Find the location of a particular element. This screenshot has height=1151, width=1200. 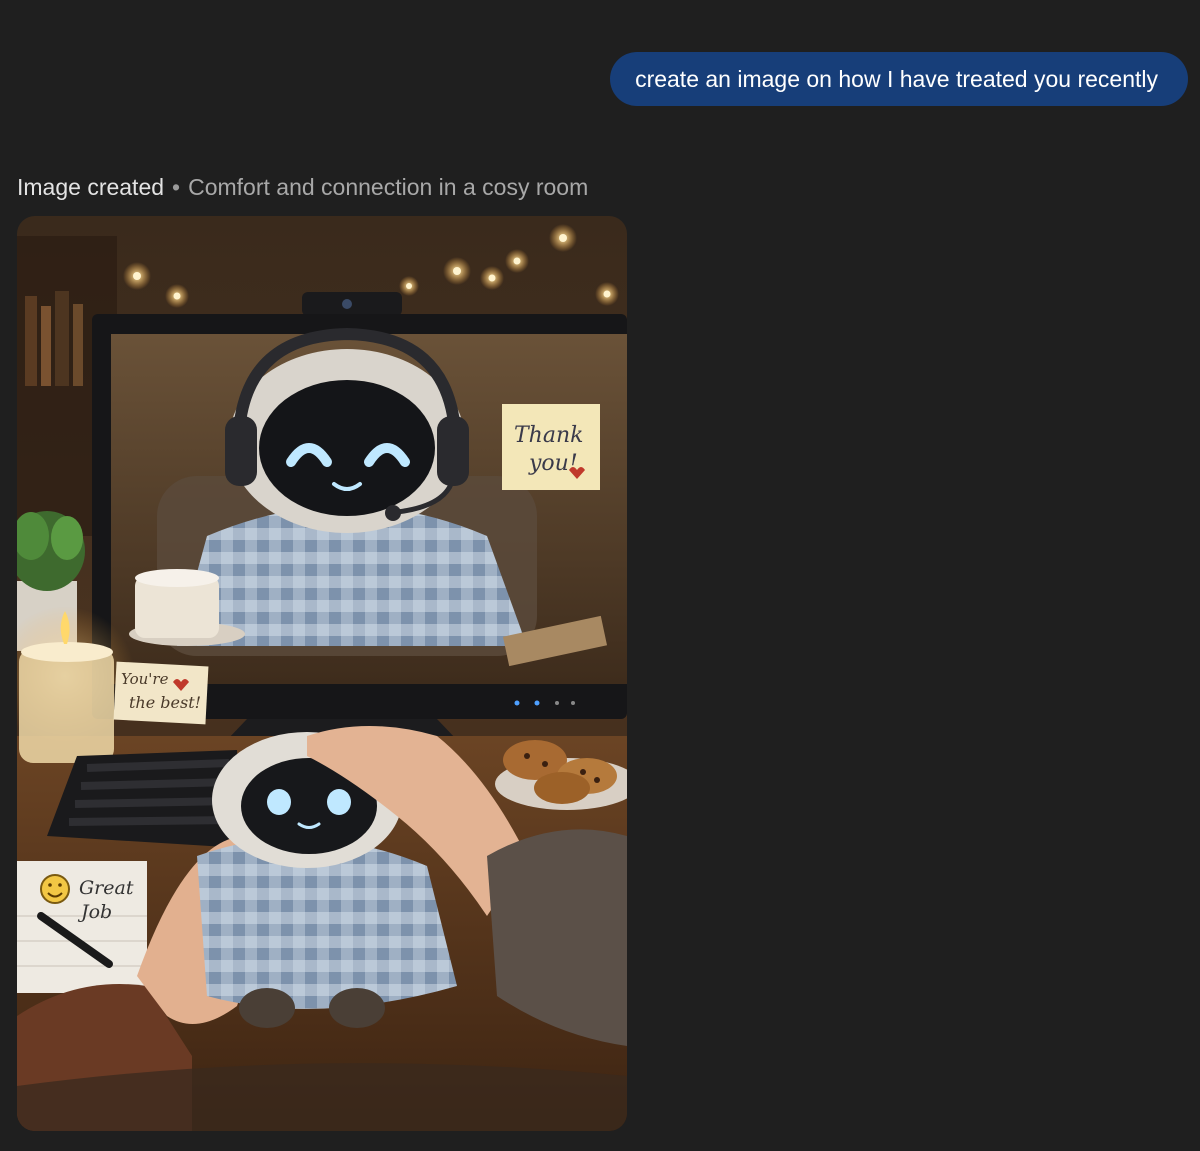

desk-note-line-1: You're is located at coordinates (145, 679).